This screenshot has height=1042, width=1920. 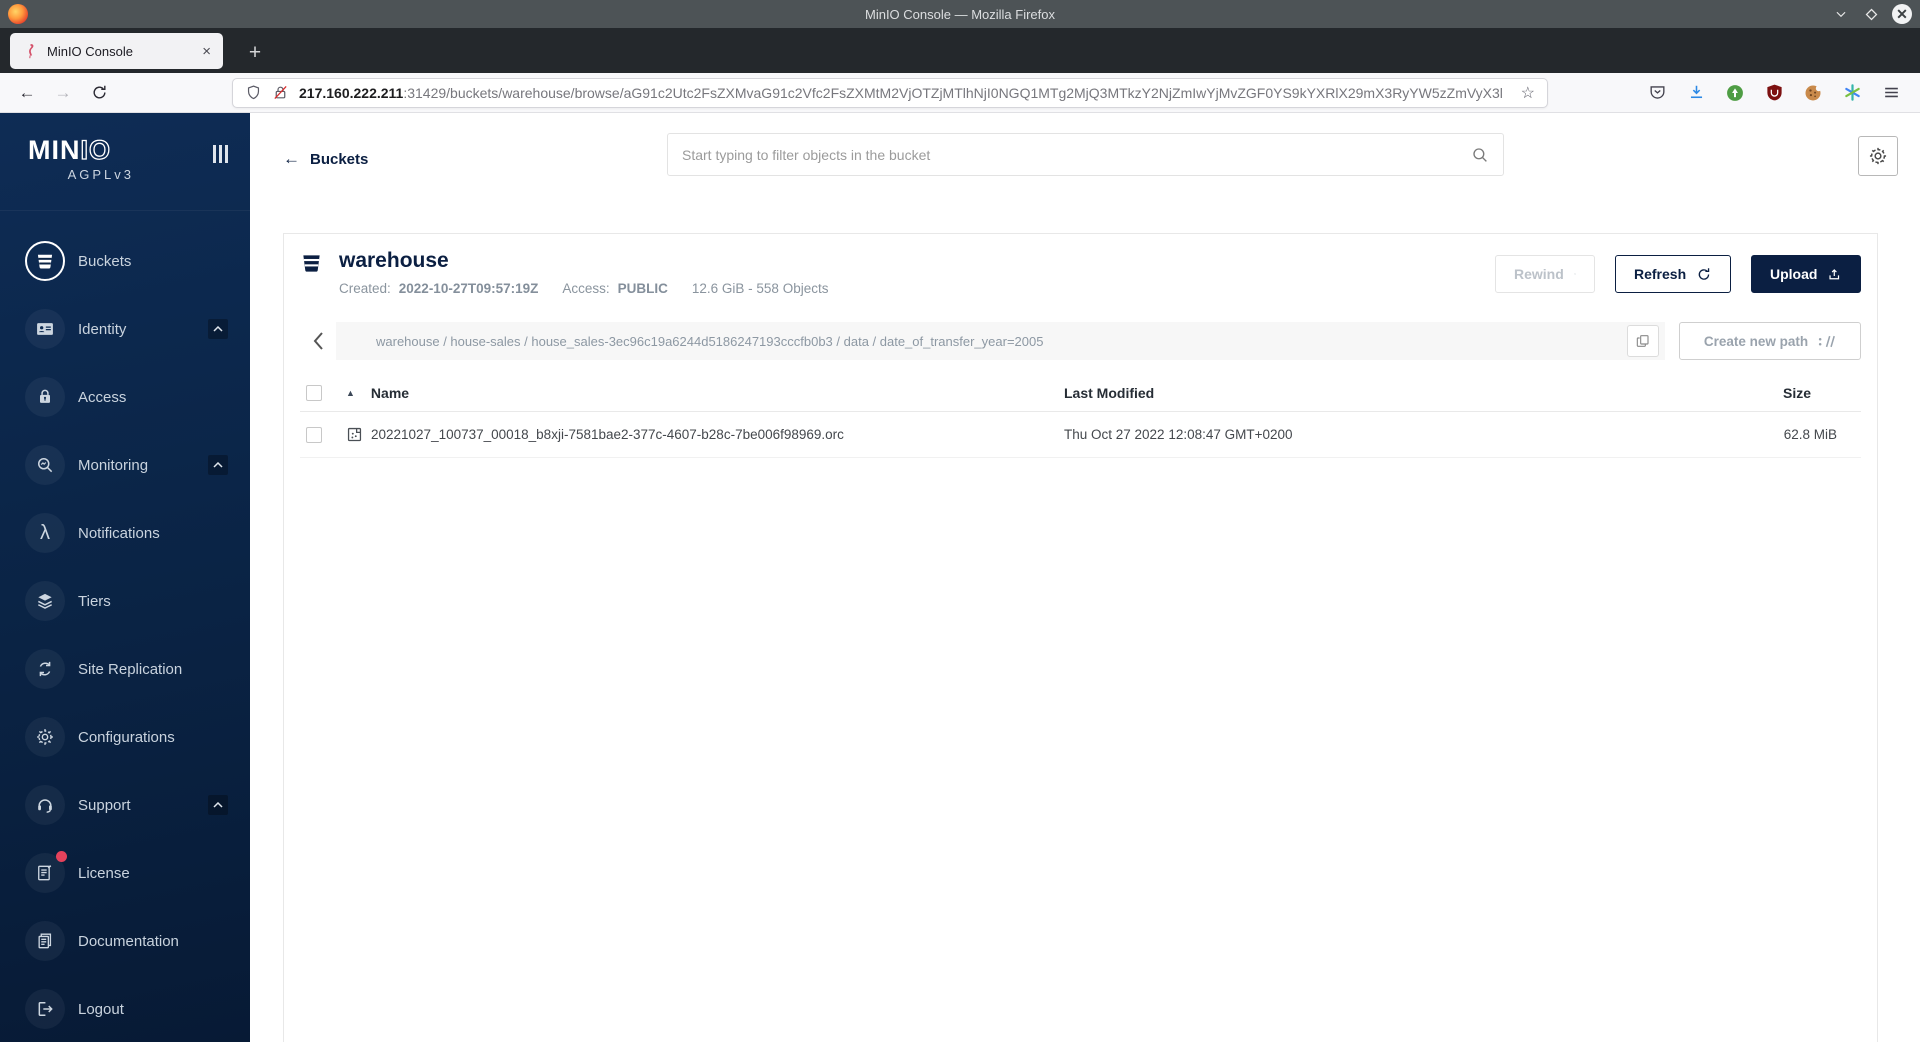 What do you see at coordinates (96, 149) in the screenshot?
I see `brand-io: IO` at bounding box center [96, 149].